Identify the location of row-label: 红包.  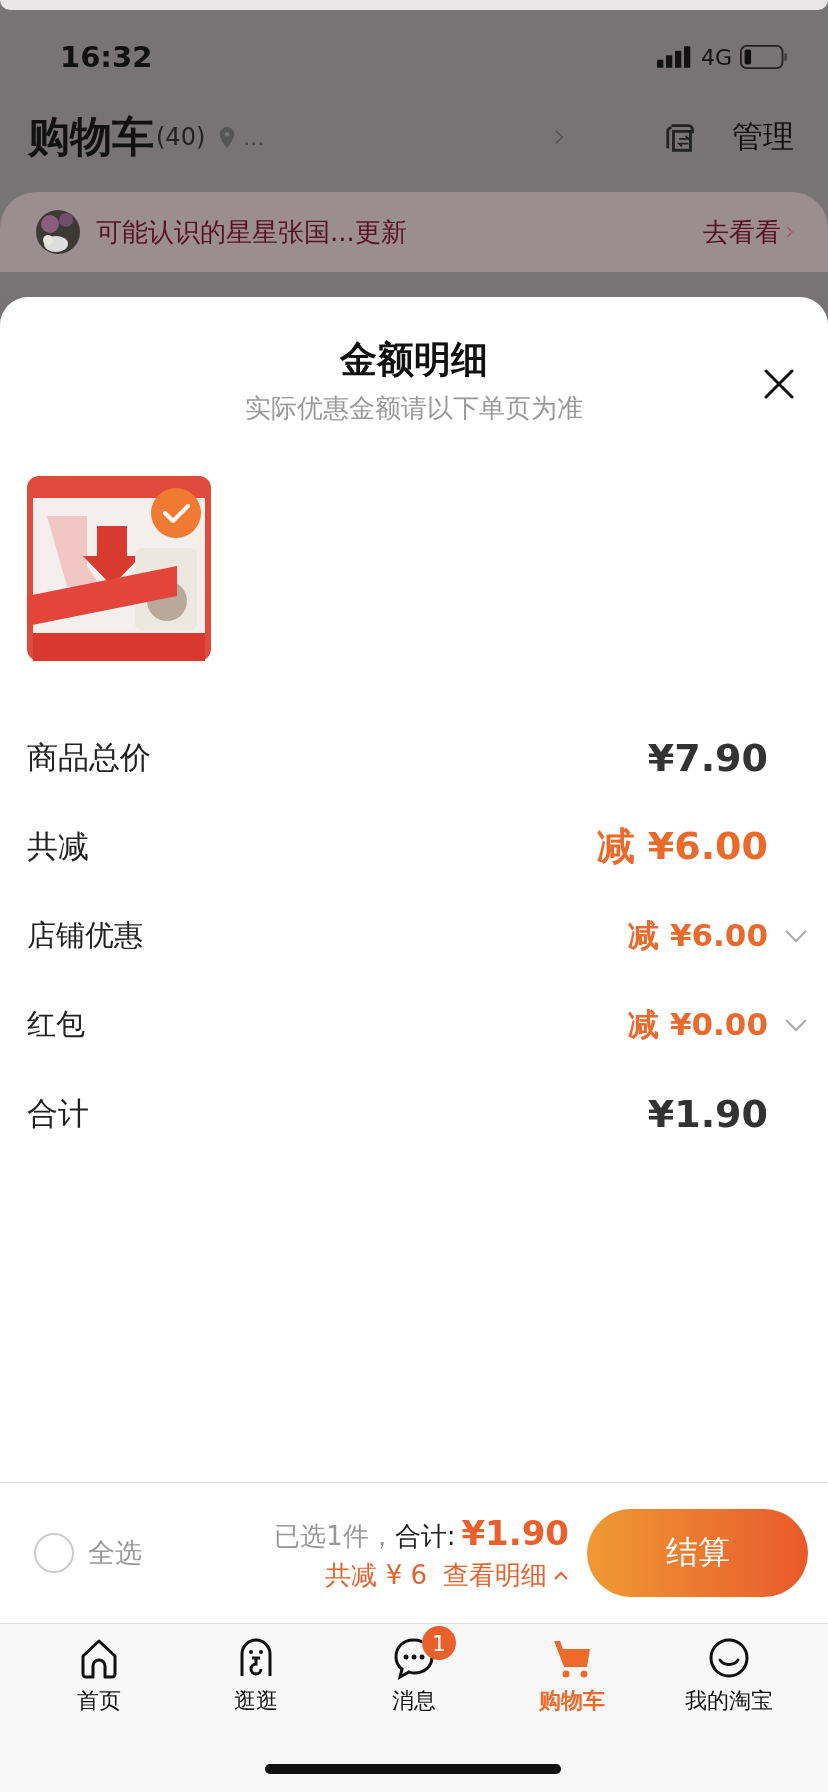
(56, 1024).